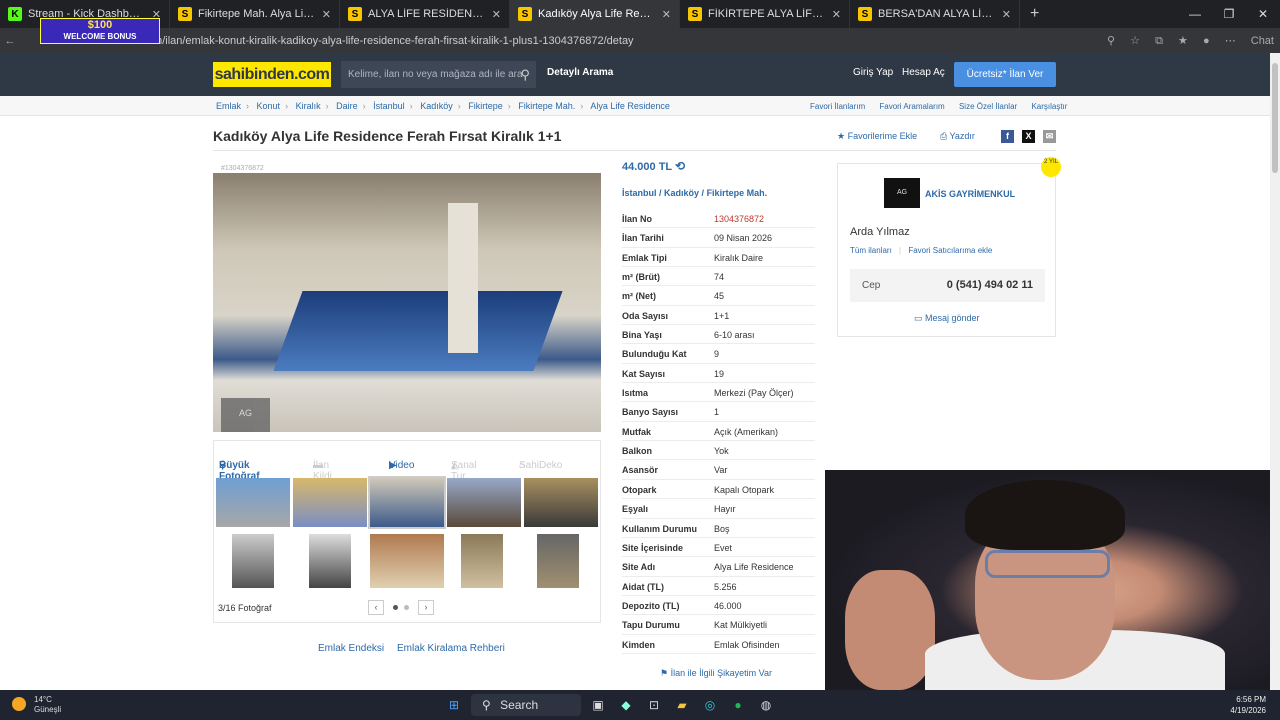  What do you see at coordinates (1007, 136) in the screenshot?
I see `facebook-icon: f` at bounding box center [1007, 136].